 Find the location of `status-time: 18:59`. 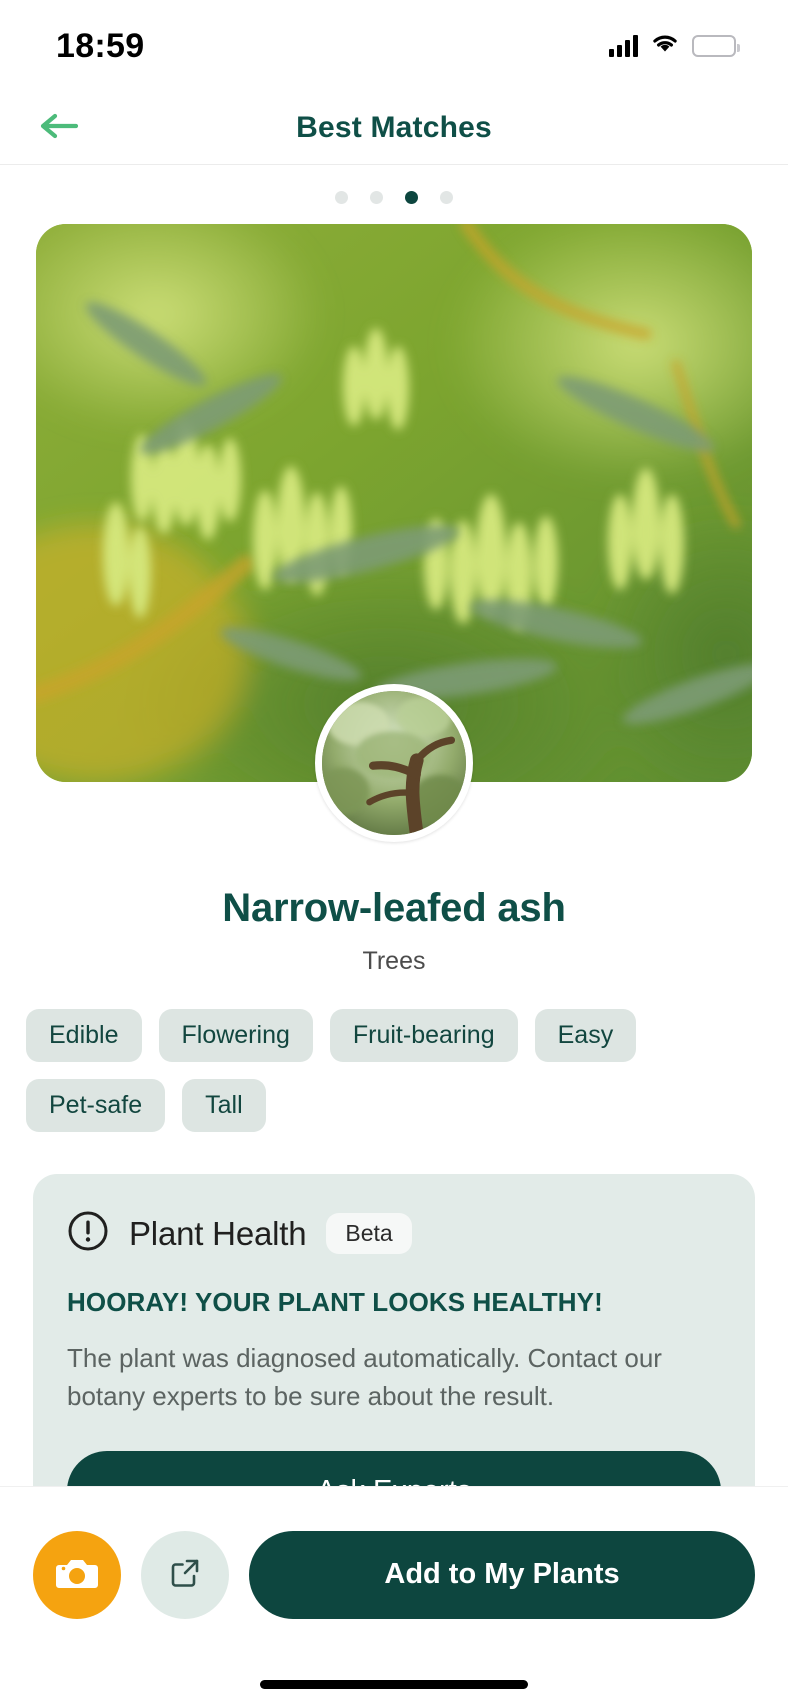

status-time: 18:59 is located at coordinates (100, 45).